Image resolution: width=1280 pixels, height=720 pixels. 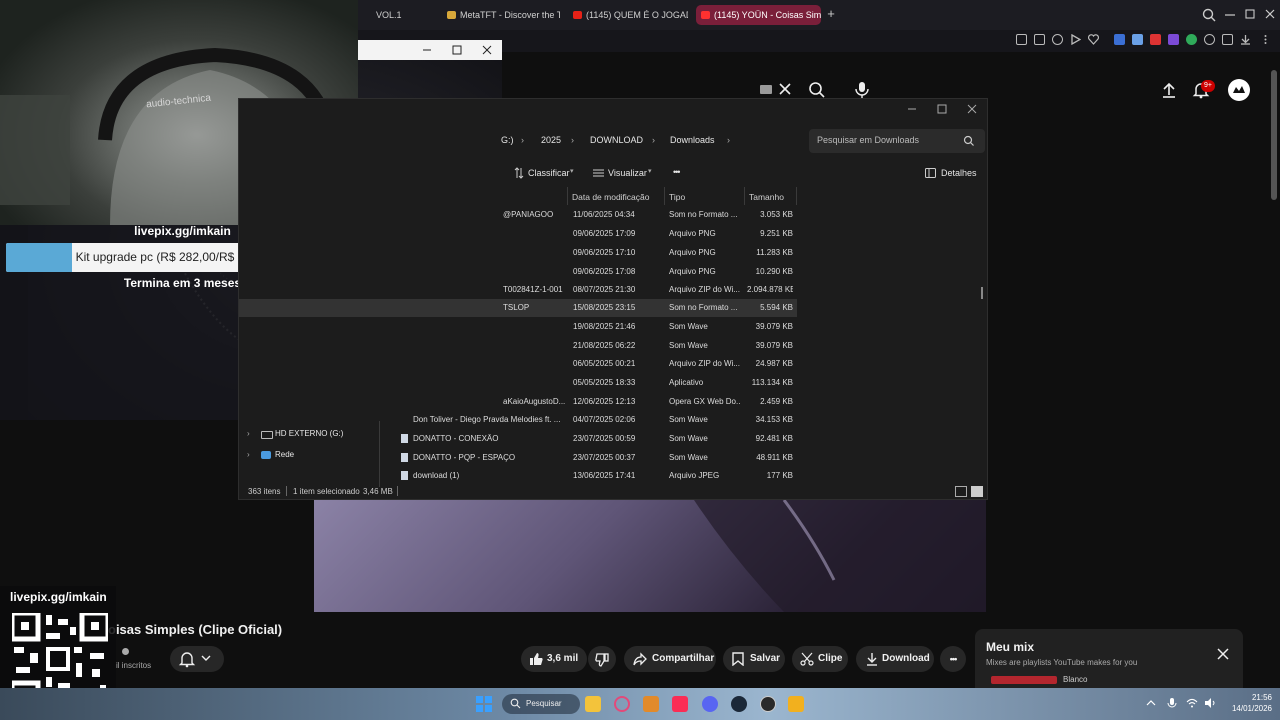 I want to click on search-tabs-icon, so click(x=1209, y=15).